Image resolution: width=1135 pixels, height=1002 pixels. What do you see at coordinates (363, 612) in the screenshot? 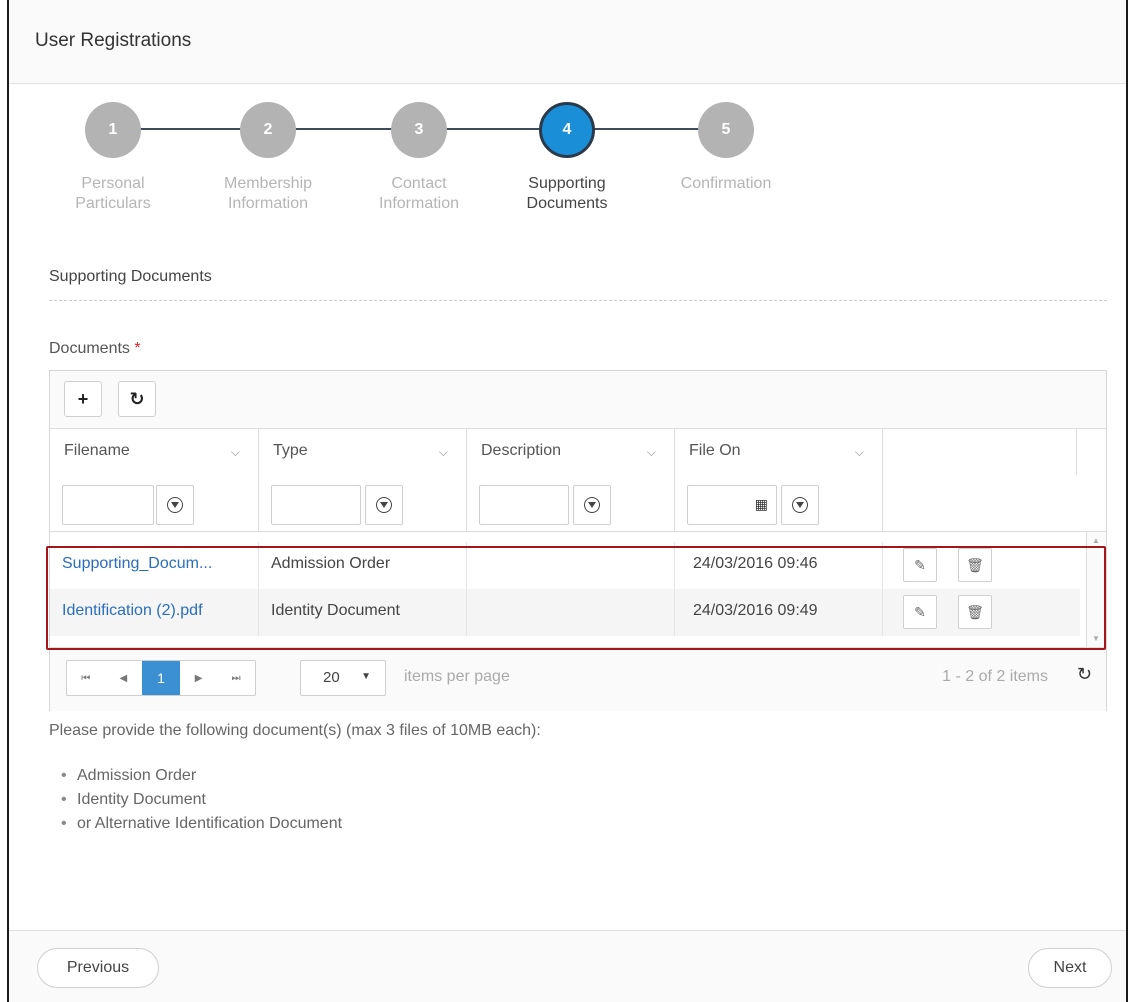
I see `row-type: Identity Document` at bounding box center [363, 612].